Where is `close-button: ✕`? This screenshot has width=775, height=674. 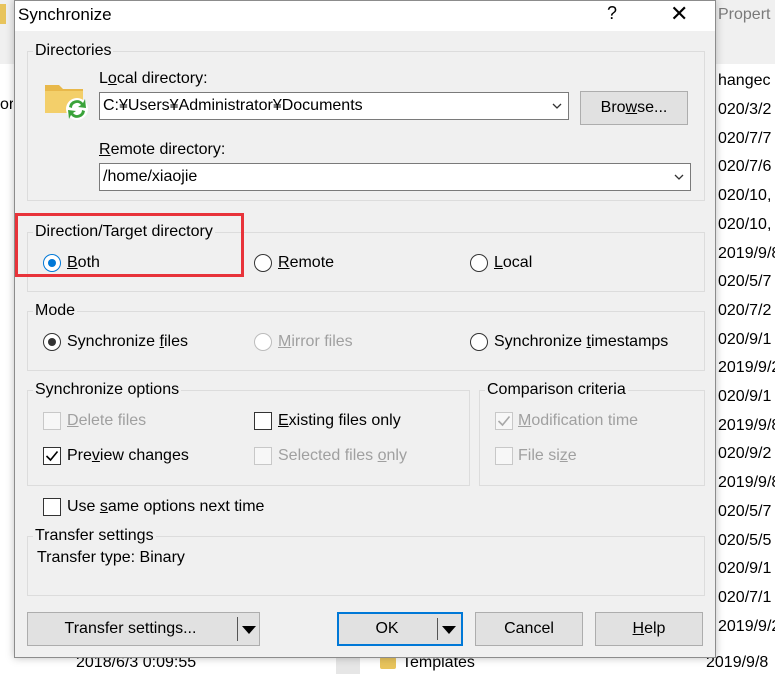 close-button: ✕ is located at coordinates (679, 14).